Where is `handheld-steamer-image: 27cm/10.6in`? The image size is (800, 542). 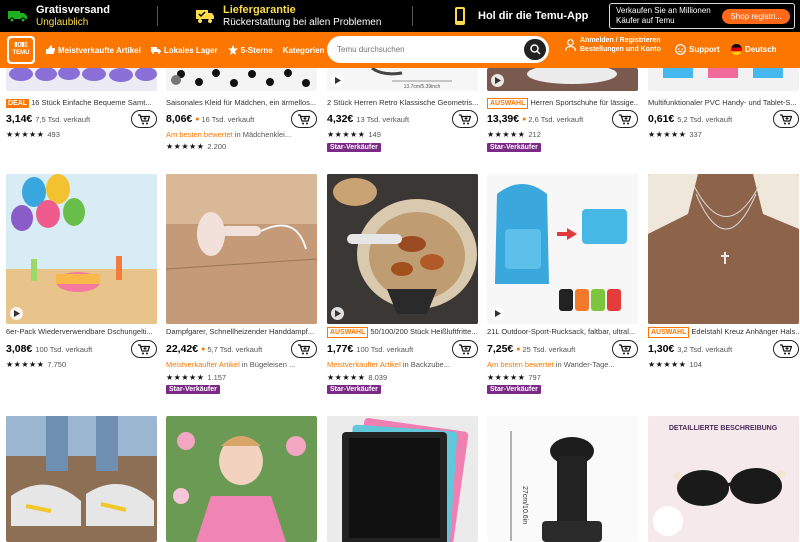
handheld-steamer-image: 27cm/10.6in is located at coordinates (562, 479).